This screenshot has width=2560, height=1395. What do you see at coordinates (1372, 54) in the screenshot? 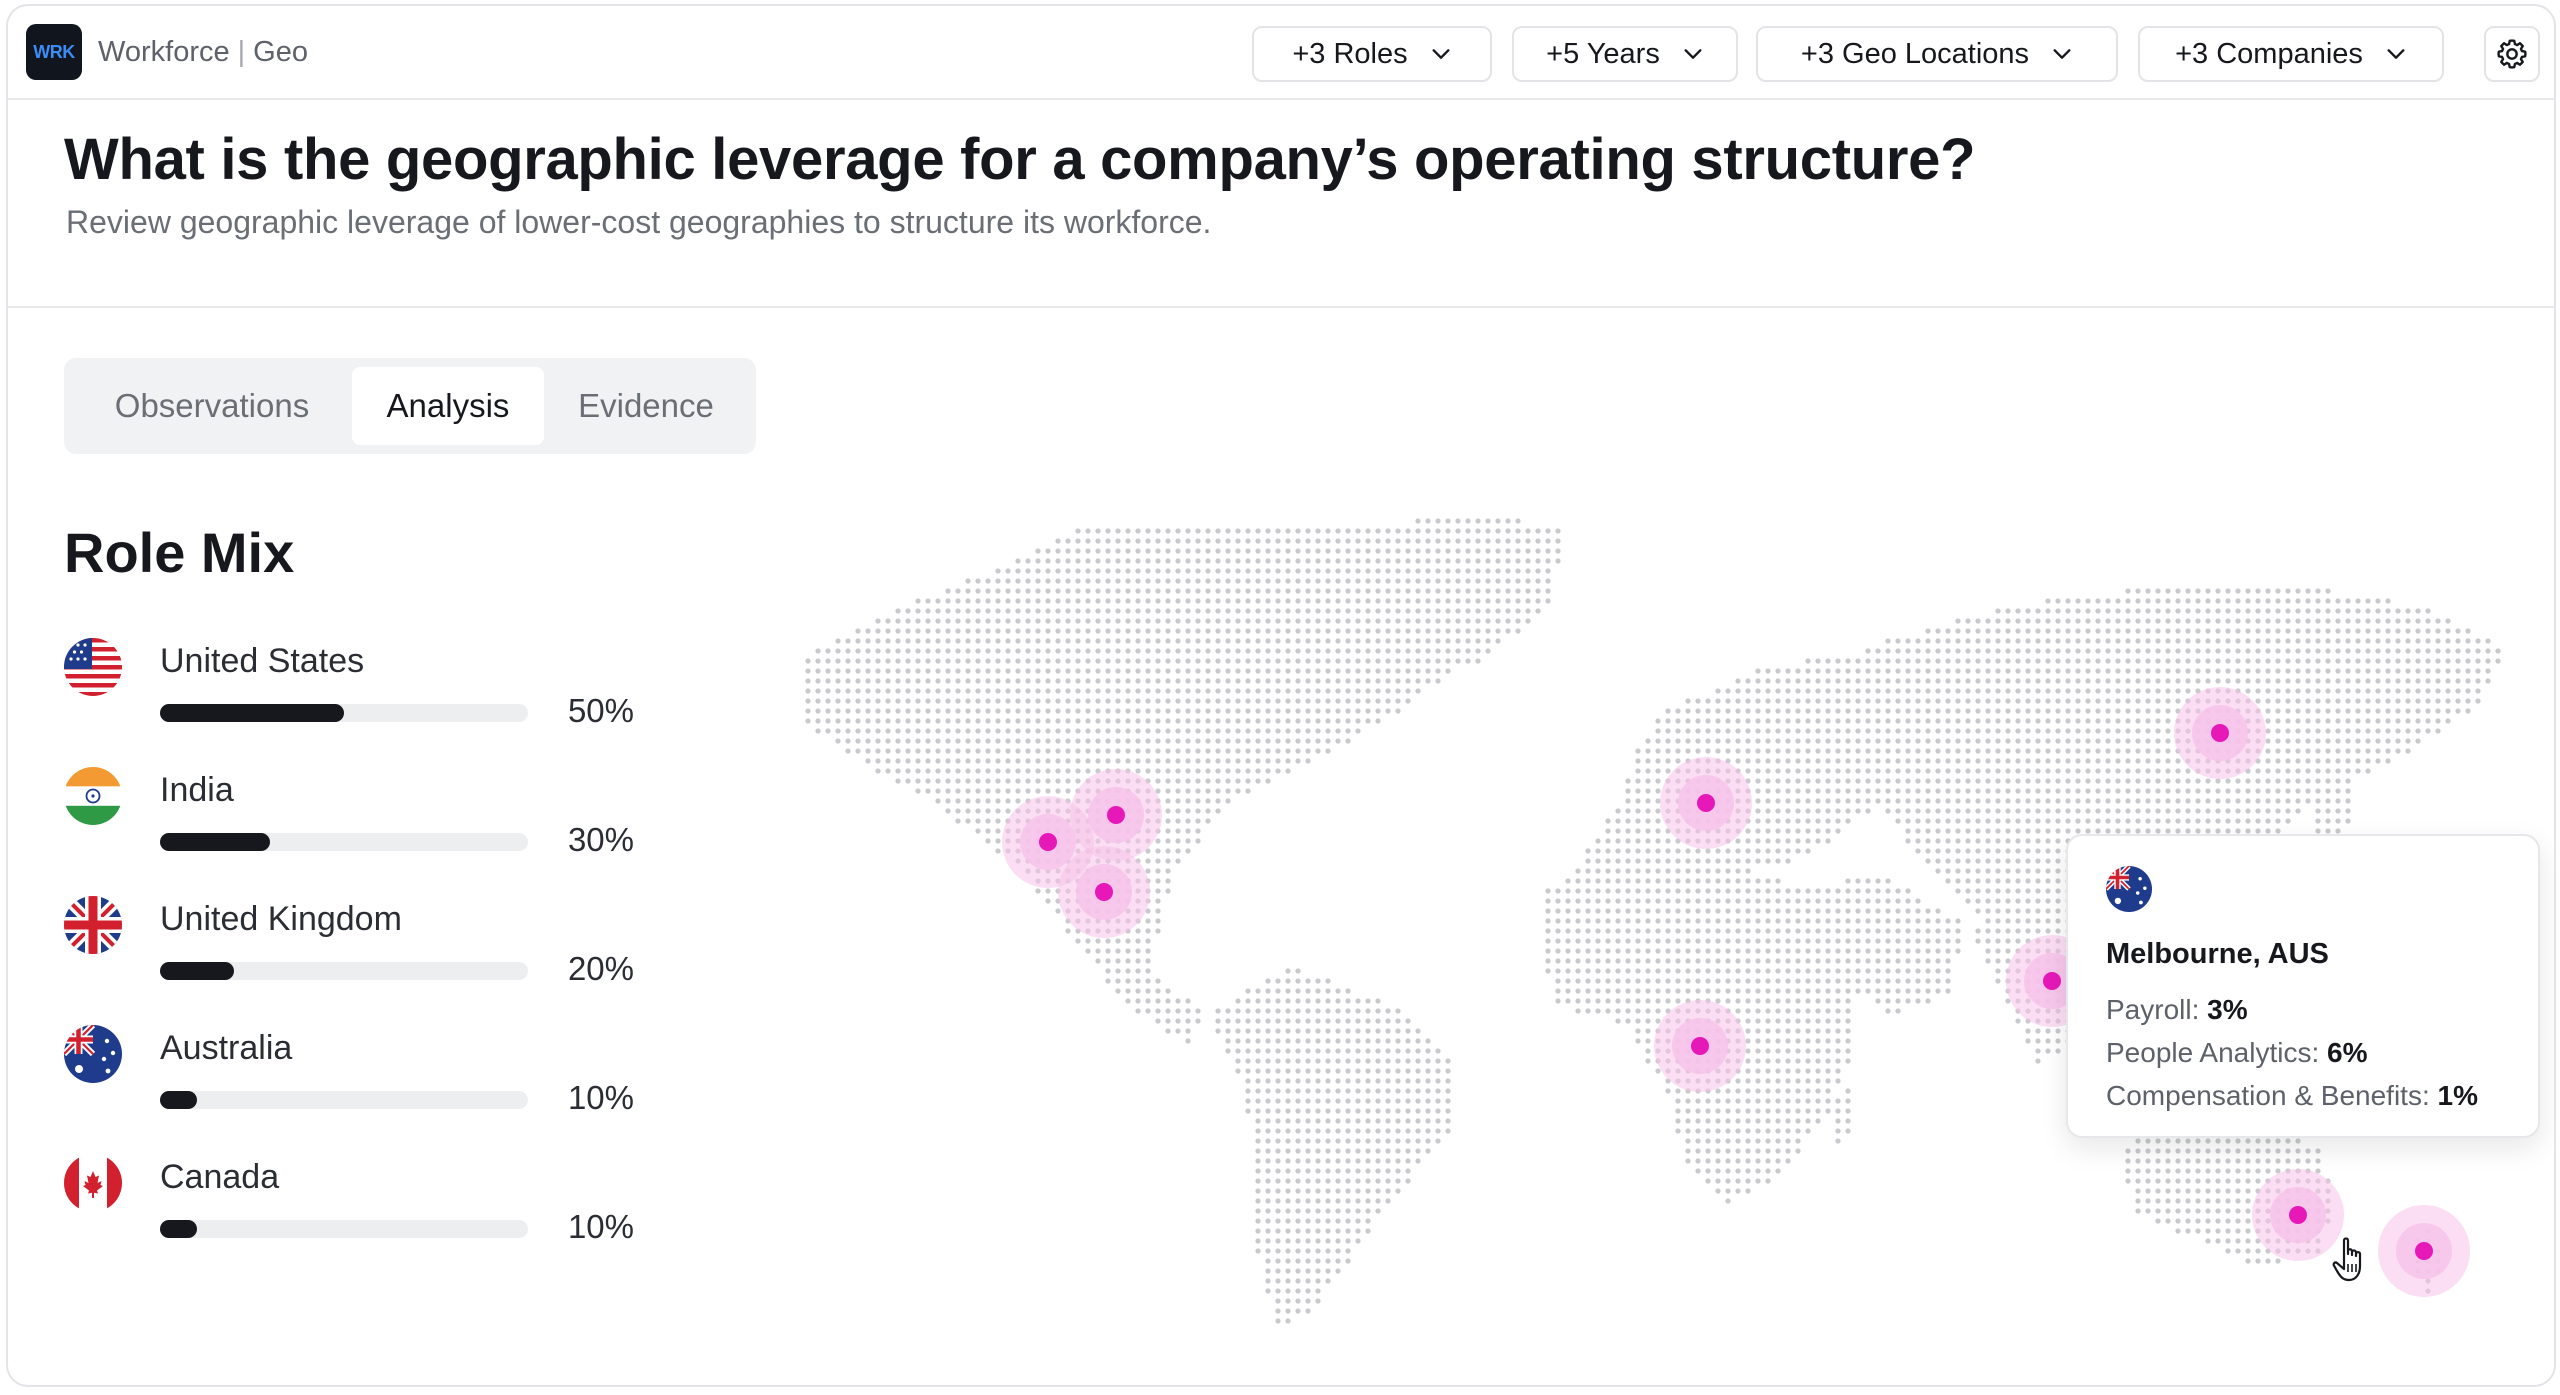
I see `roles-filter-dropdown: +3 Roles` at bounding box center [1372, 54].